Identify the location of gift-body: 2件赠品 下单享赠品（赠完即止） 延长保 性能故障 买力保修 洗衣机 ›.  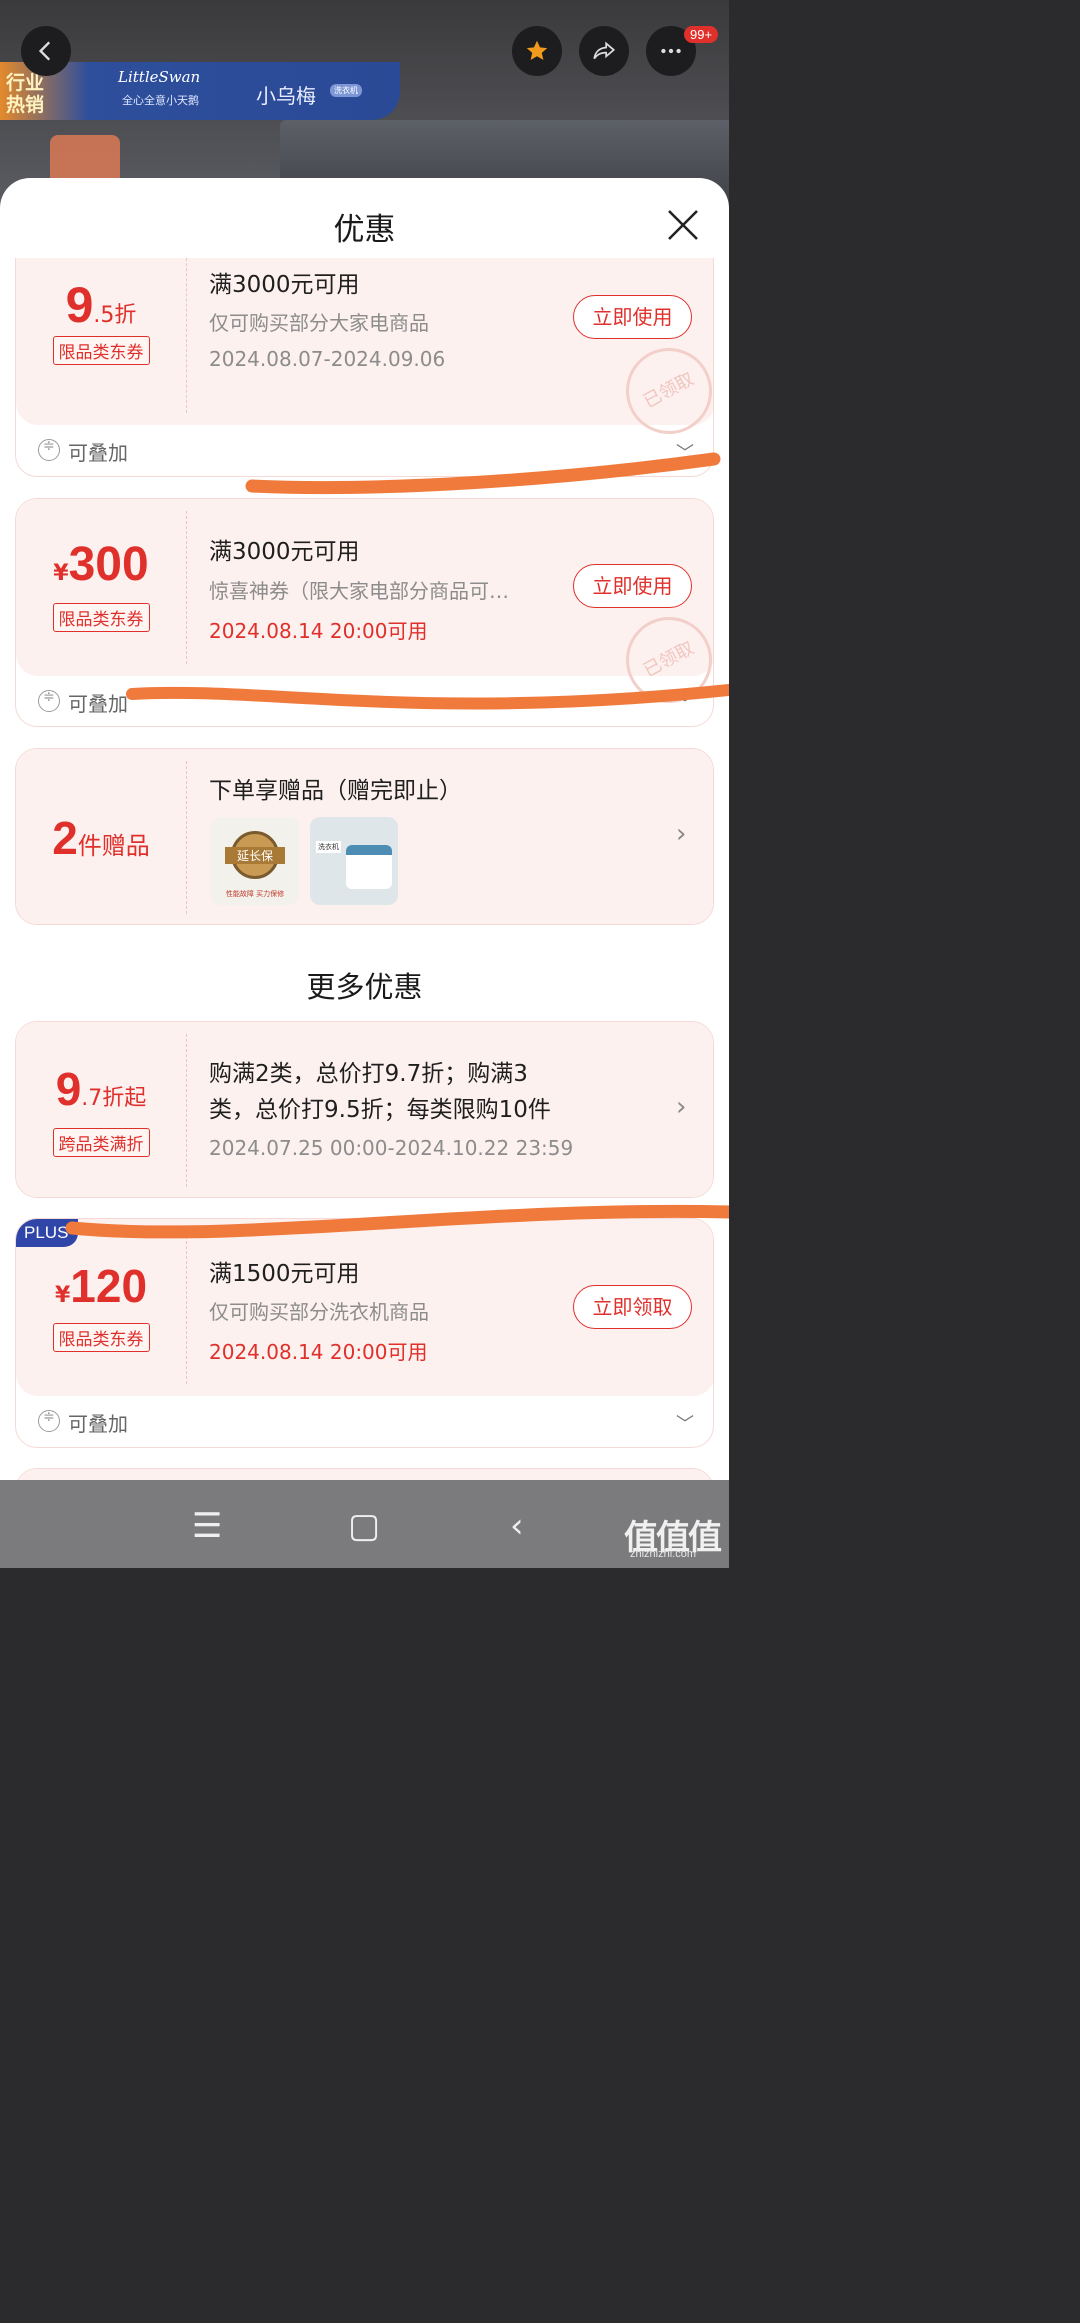
(364, 836).